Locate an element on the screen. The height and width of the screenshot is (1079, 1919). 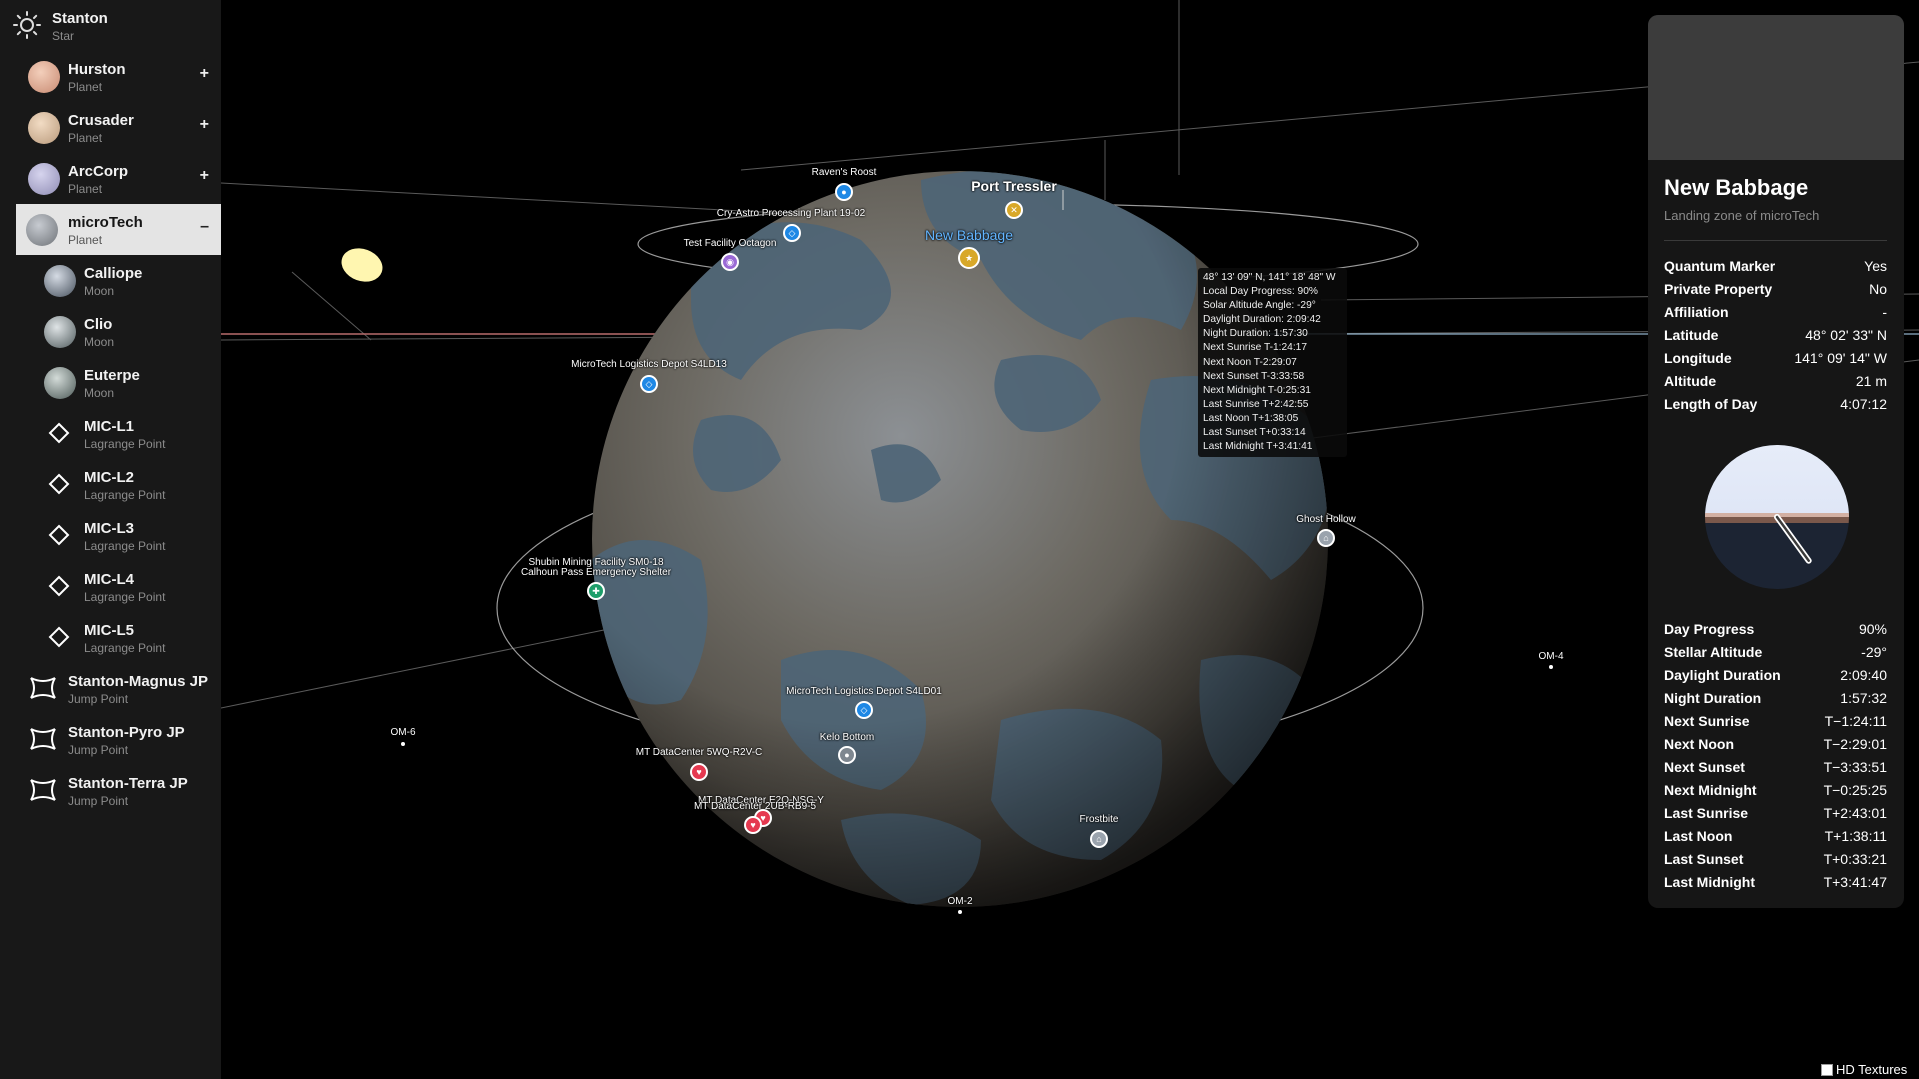
new-babbage-marker: ★ is located at coordinates (969, 258).